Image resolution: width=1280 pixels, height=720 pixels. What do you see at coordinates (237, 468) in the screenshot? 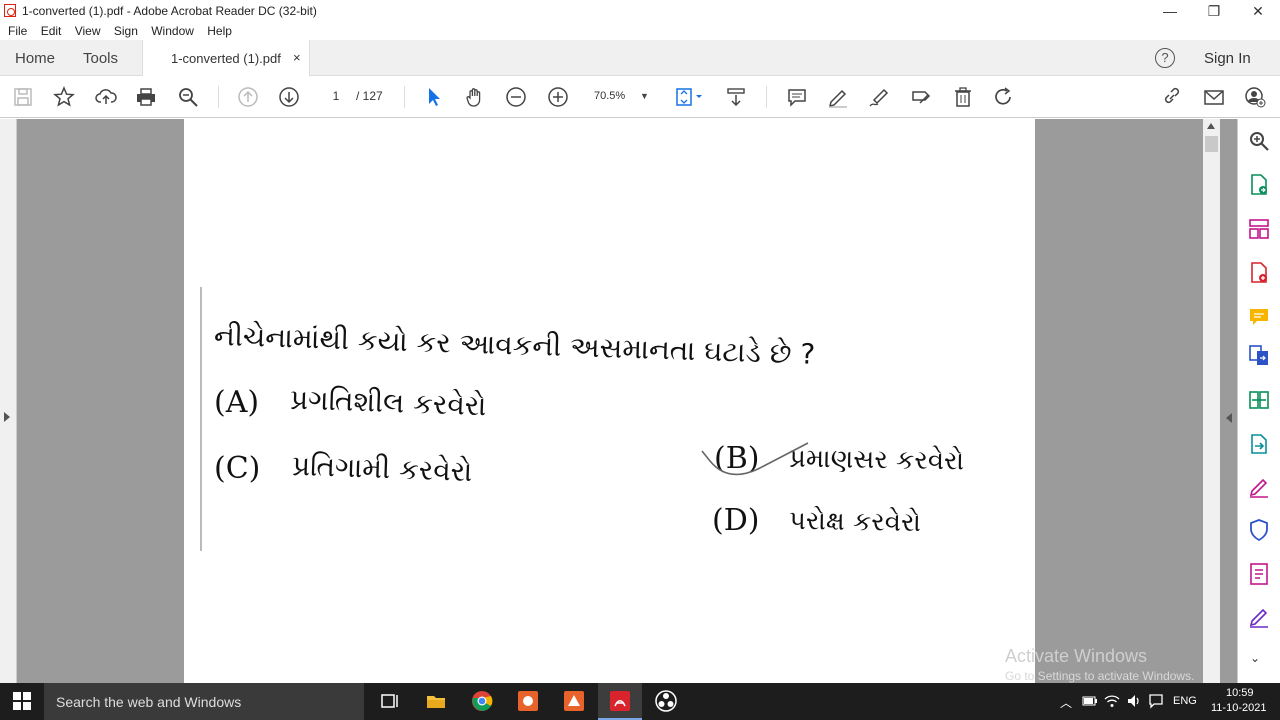
I see `option-c-letter: (C)` at bounding box center [237, 468].